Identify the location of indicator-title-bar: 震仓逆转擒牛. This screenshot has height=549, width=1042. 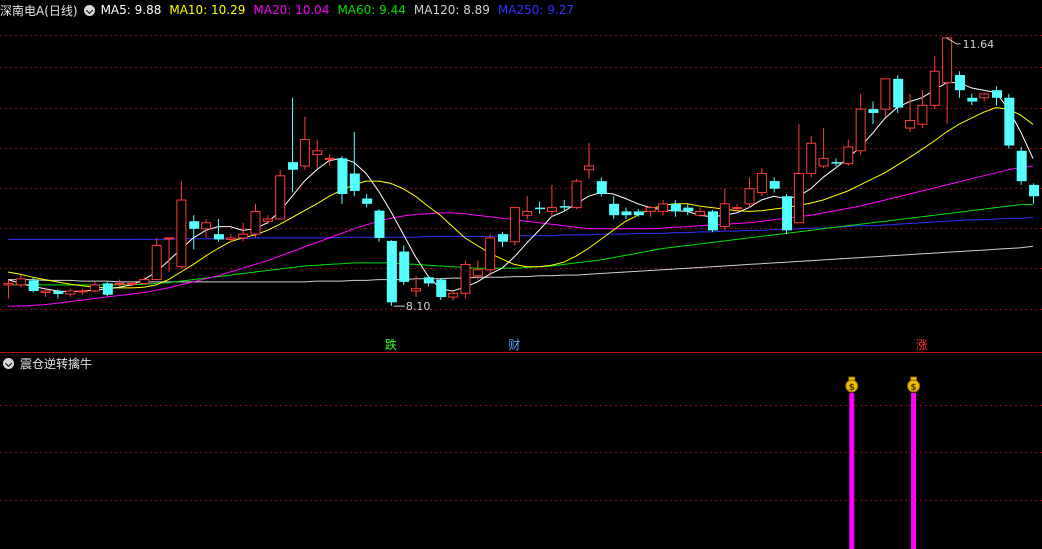
(46, 363).